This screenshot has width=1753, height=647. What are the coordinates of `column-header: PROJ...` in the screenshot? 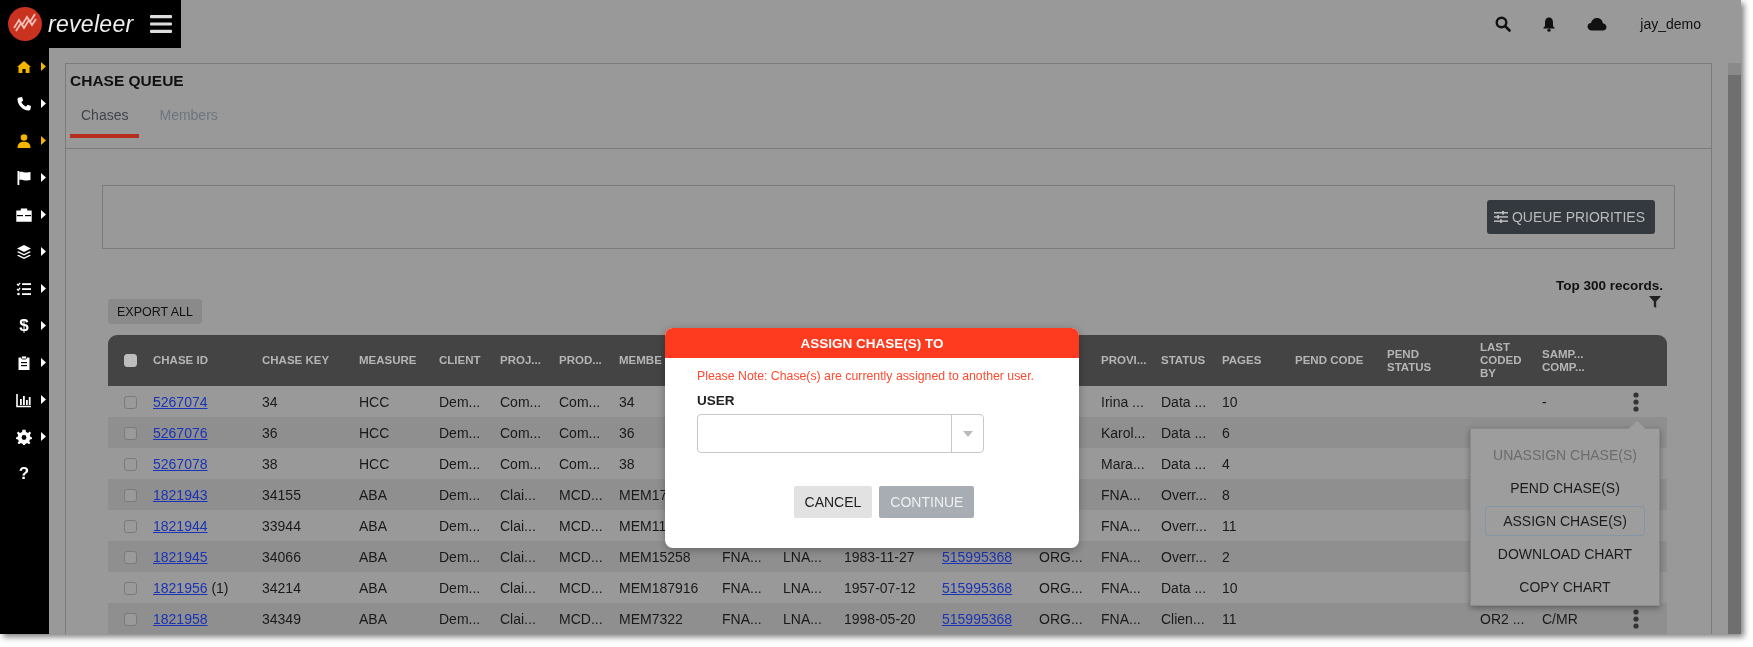 It's located at (520, 360).